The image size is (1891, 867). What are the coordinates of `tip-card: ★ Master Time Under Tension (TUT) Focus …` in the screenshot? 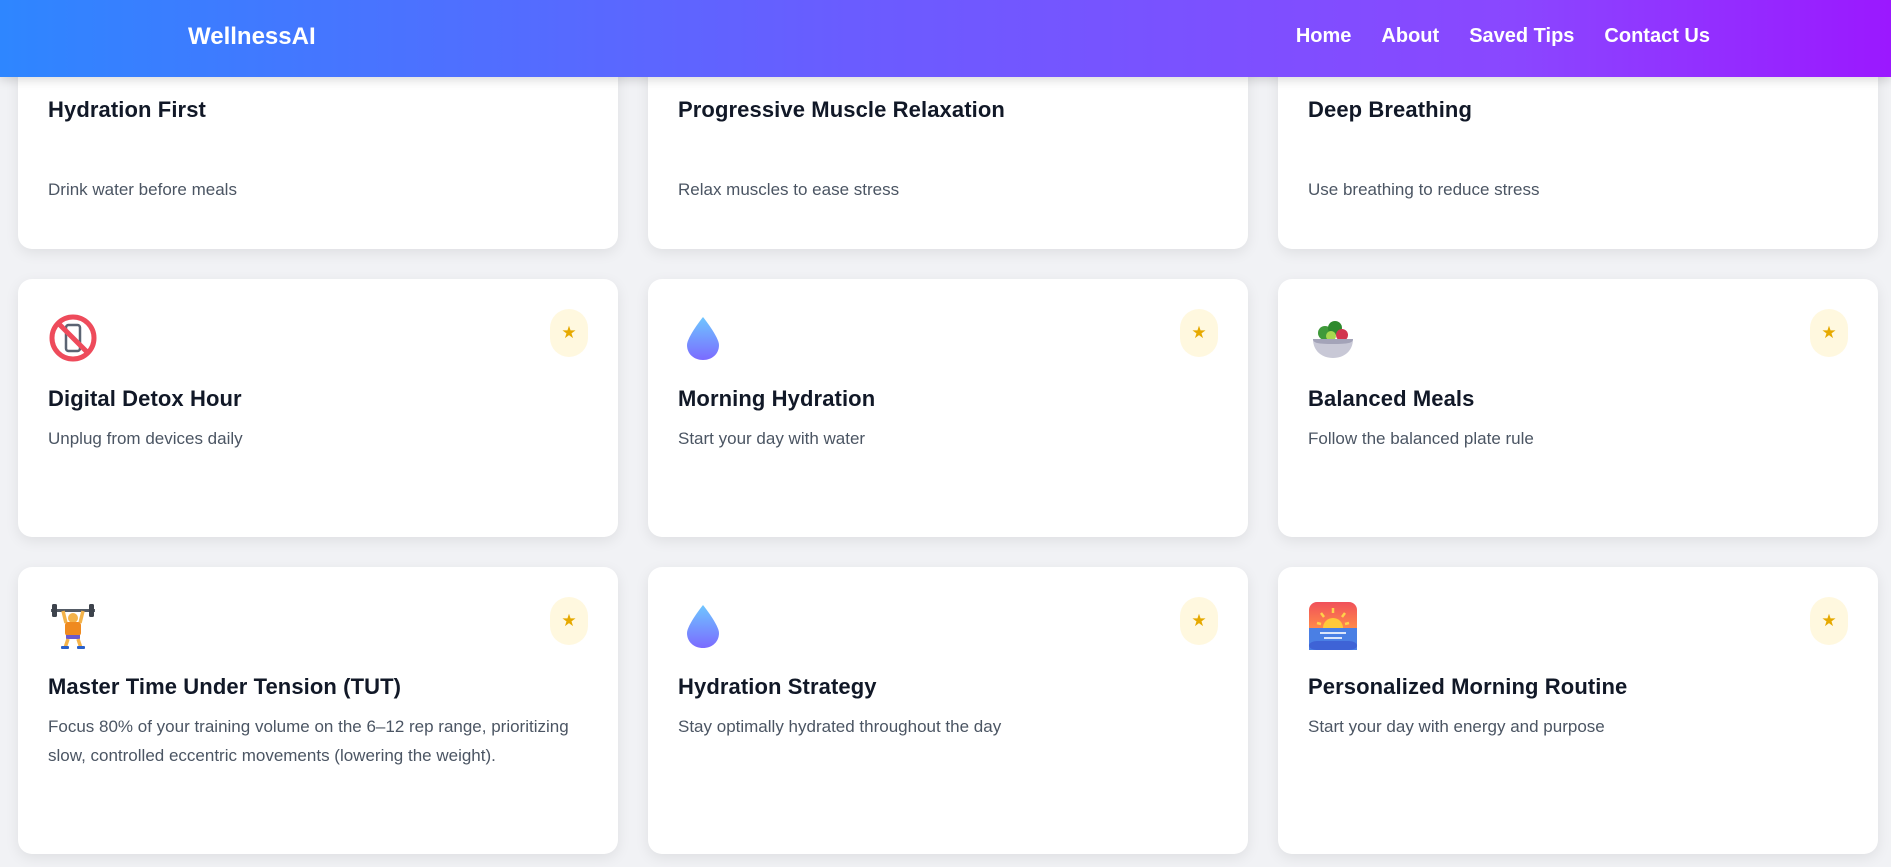 It's located at (318, 710).